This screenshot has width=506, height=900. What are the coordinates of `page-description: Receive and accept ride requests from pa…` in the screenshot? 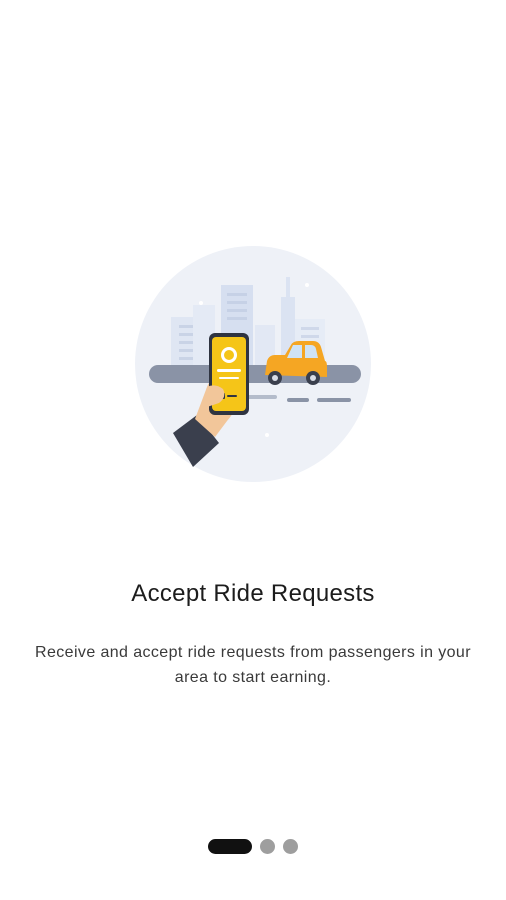 It's located at (253, 665).